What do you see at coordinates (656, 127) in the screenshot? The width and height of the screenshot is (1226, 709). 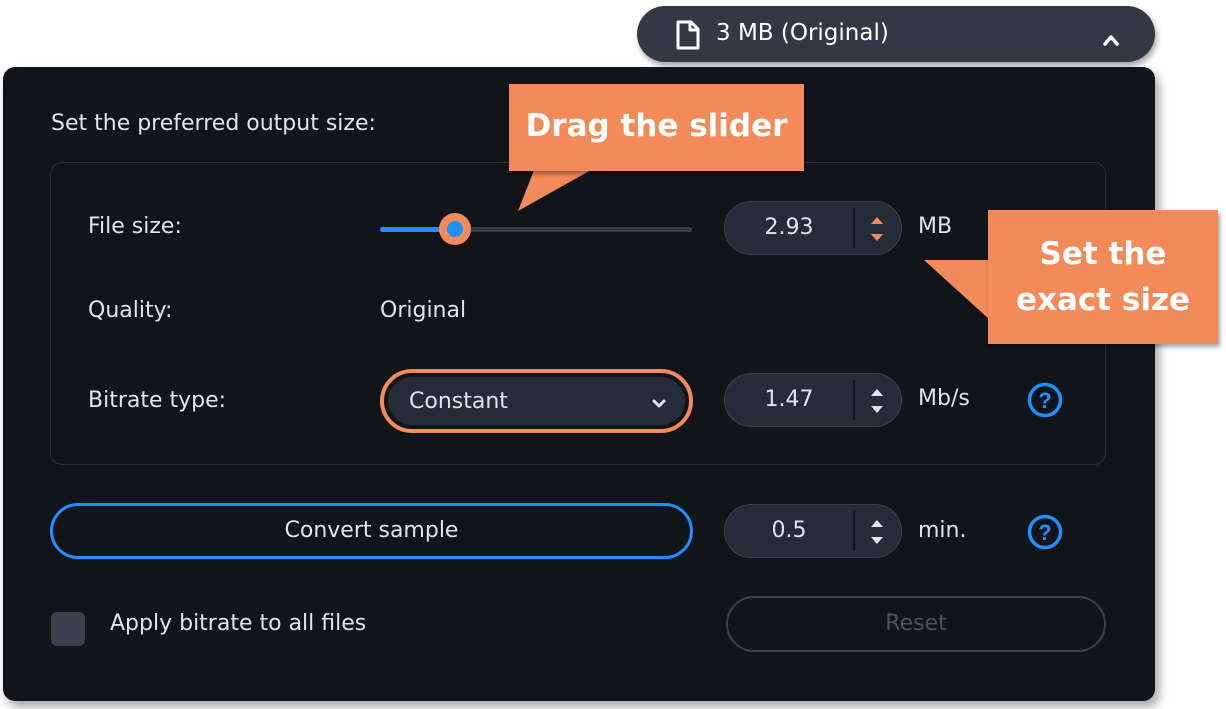 I see `callout-drag-slider: Drag the slider` at bounding box center [656, 127].